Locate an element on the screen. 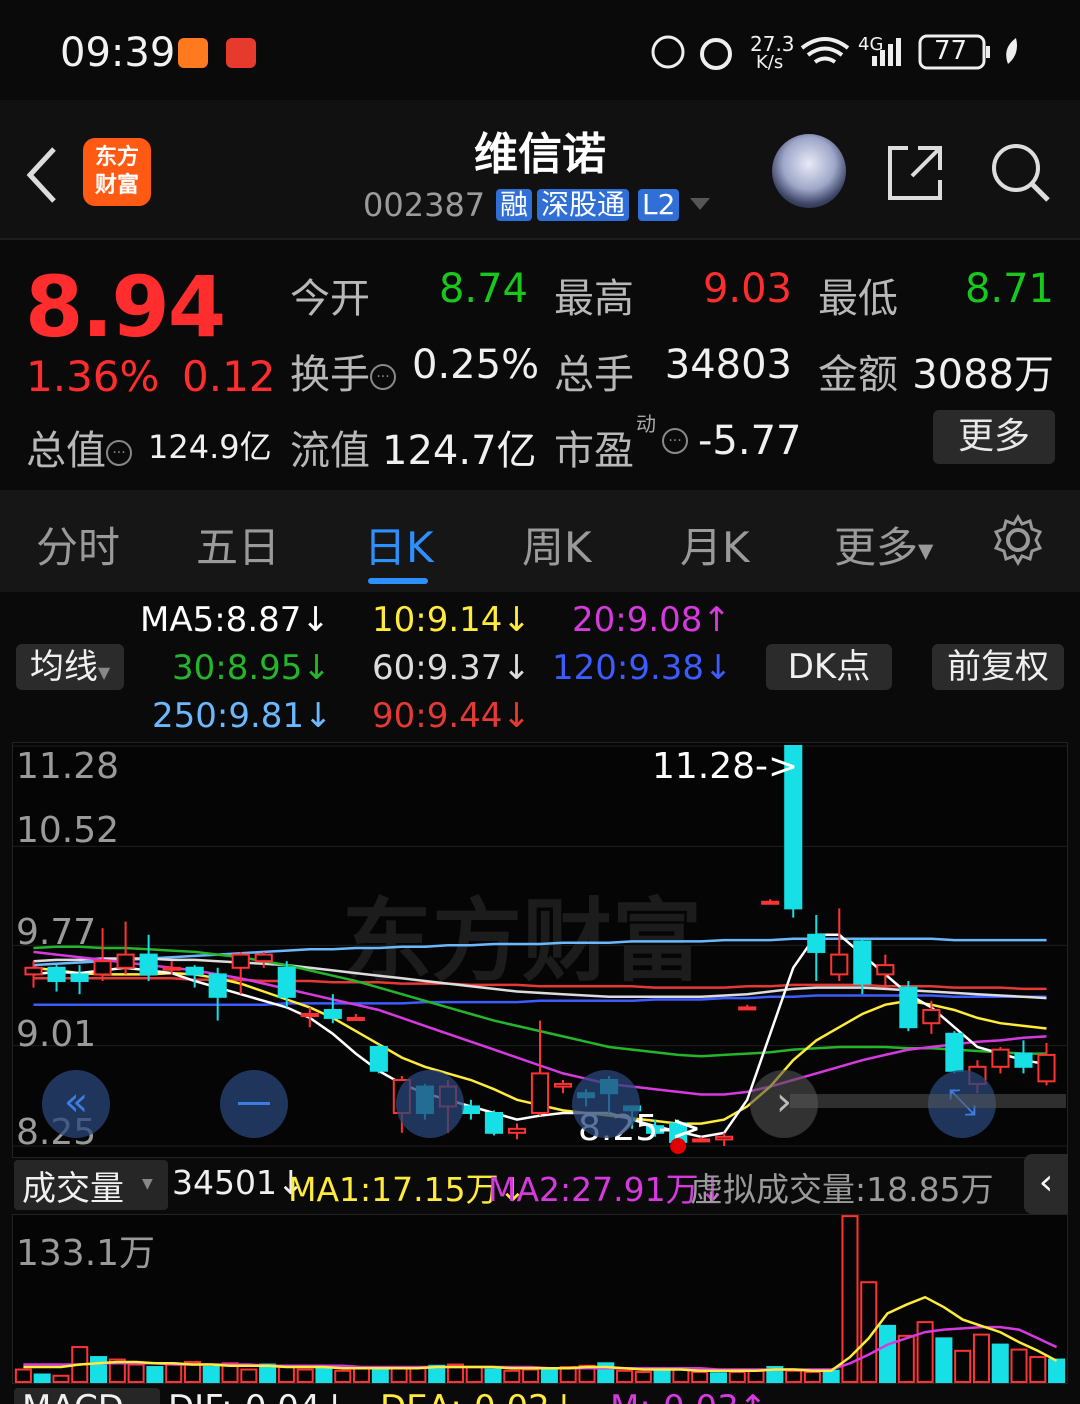  ma20-value: 20:9.08↑ is located at coordinates (651, 620).